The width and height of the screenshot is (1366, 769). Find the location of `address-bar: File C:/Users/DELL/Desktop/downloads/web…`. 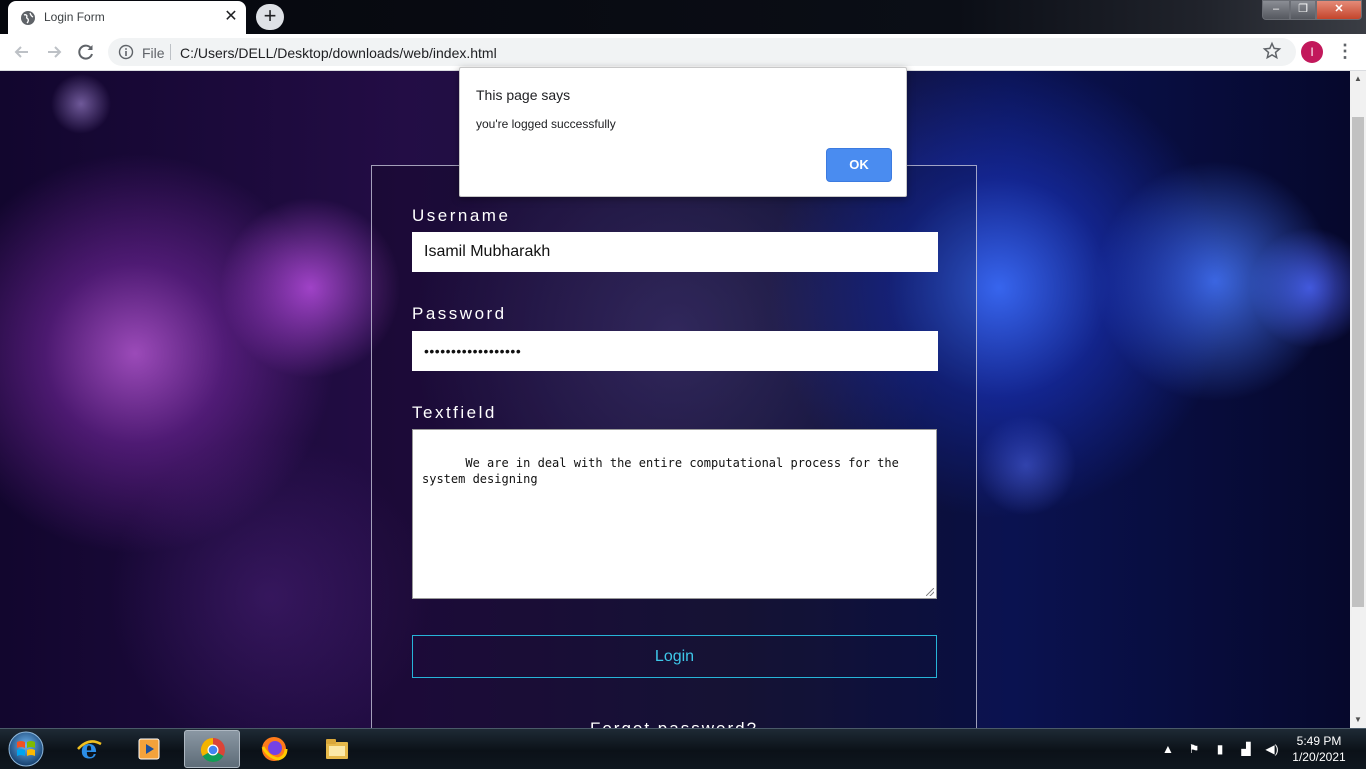

address-bar: File C:/Users/DELL/Desktop/downloads/web… is located at coordinates (702, 52).